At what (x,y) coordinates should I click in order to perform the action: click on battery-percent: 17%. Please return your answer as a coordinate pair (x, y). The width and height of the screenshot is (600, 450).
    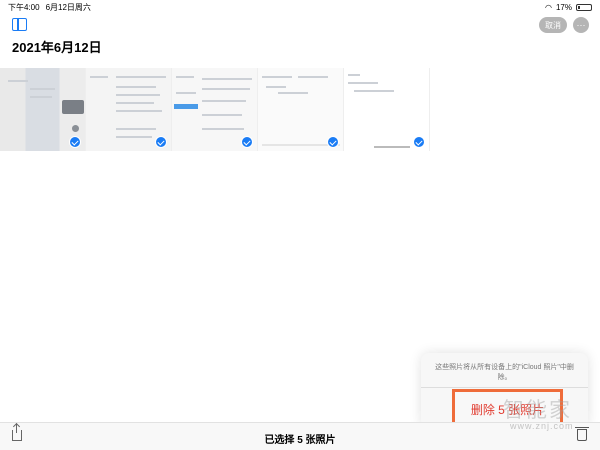
    Looking at the image, I should click on (563, 7).